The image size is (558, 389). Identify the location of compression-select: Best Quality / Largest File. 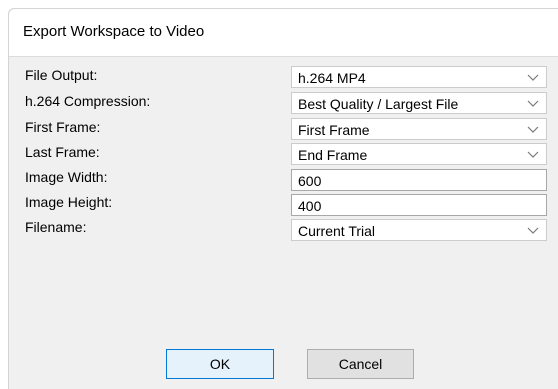
(419, 103).